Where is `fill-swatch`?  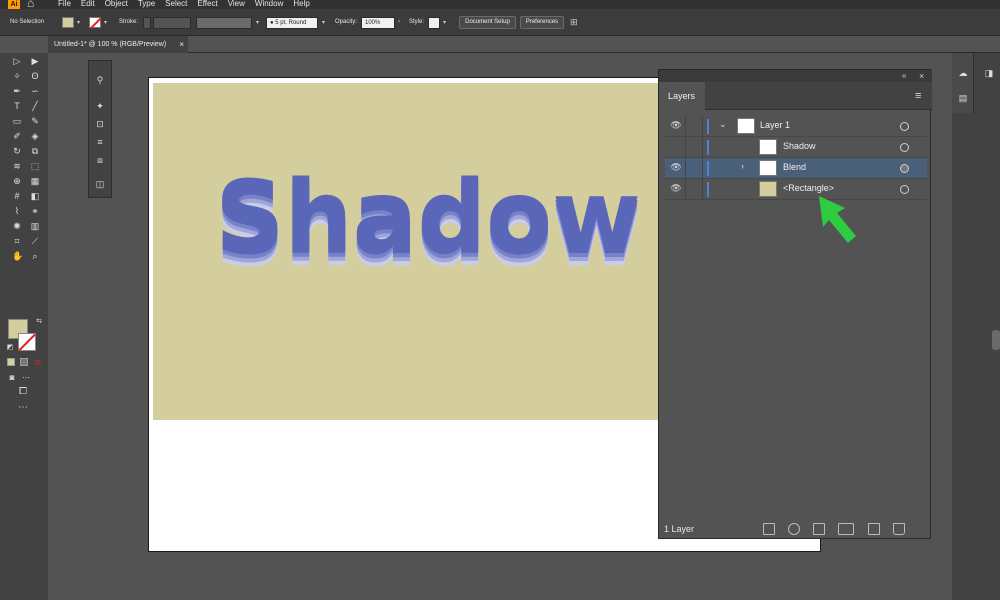 fill-swatch is located at coordinates (68, 22).